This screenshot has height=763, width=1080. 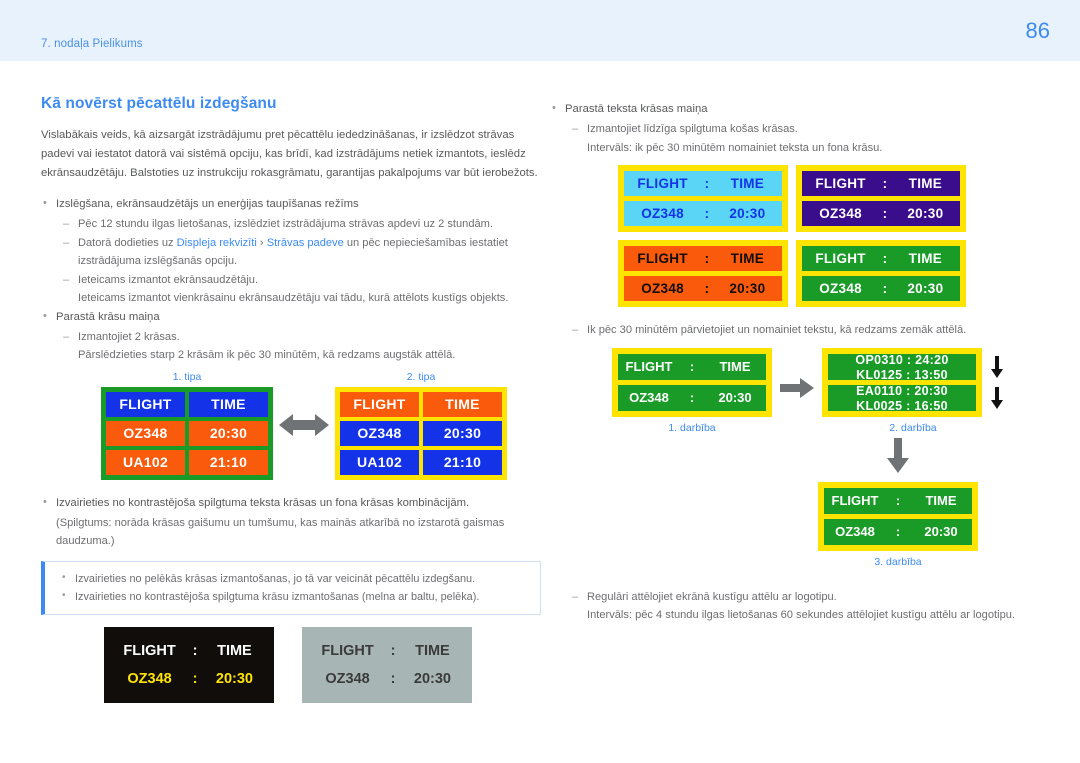 I want to click on board-cell: OP0310 : 24:20, so click(x=902, y=360).